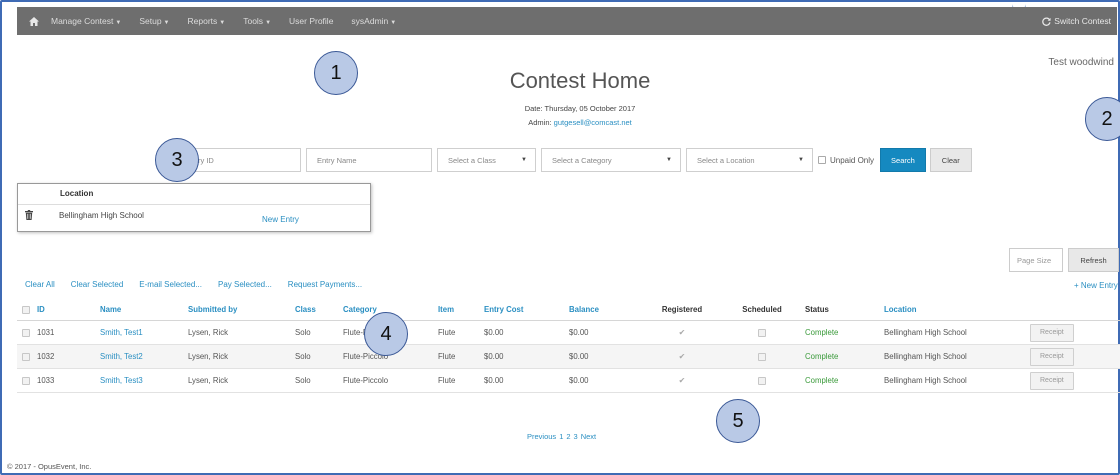 The height and width of the screenshot is (475, 1120). What do you see at coordinates (305, 309) in the screenshot?
I see `column-header-class: Class` at bounding box center [305, 309].